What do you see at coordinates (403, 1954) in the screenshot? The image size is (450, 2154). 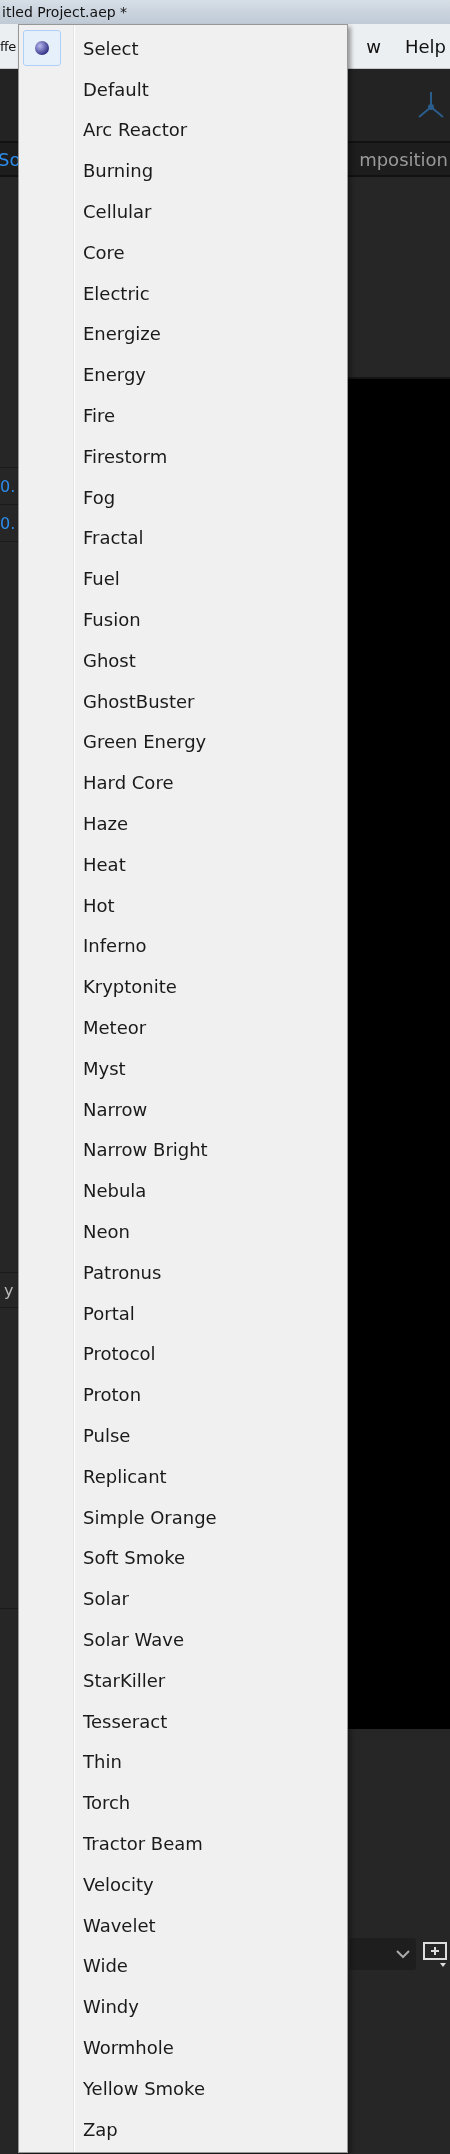 I see `chevron-icon` at bounding box center [403, 1954].